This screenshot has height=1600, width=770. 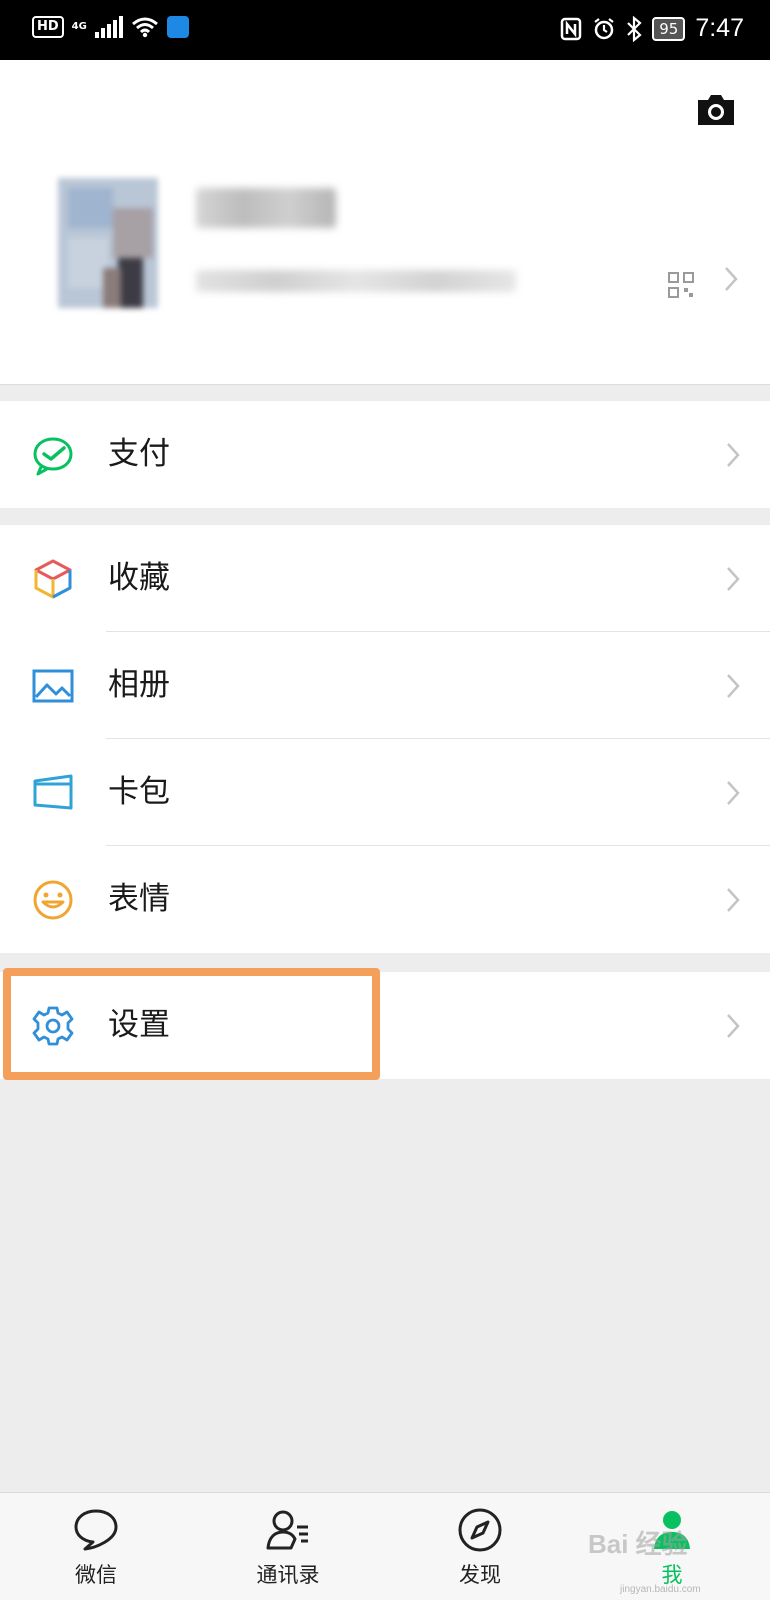 I want to click on menu-label-stickers: 表情, so click(x=139, y=899).